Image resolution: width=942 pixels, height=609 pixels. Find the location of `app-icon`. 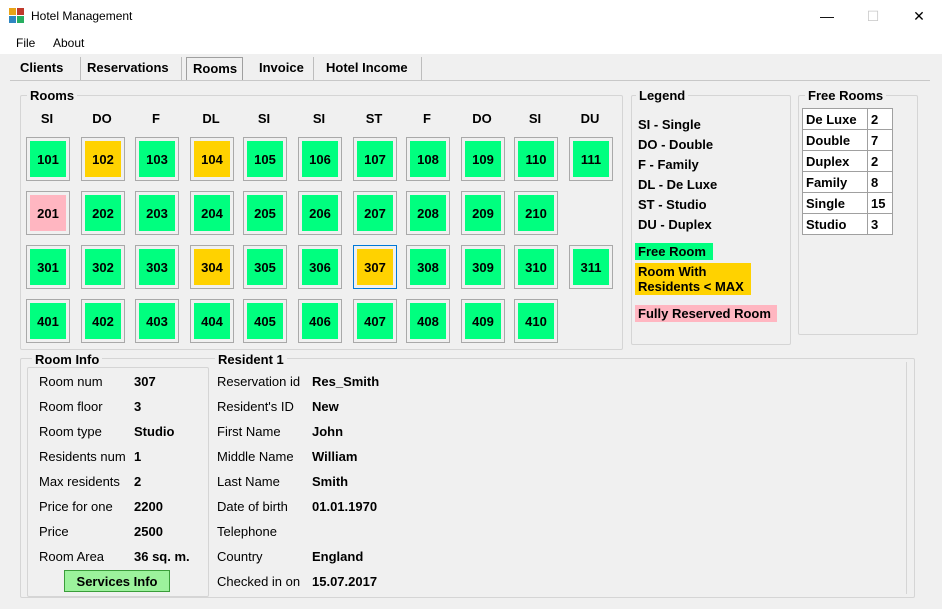

app-icon is located at coordinates (16, 15).